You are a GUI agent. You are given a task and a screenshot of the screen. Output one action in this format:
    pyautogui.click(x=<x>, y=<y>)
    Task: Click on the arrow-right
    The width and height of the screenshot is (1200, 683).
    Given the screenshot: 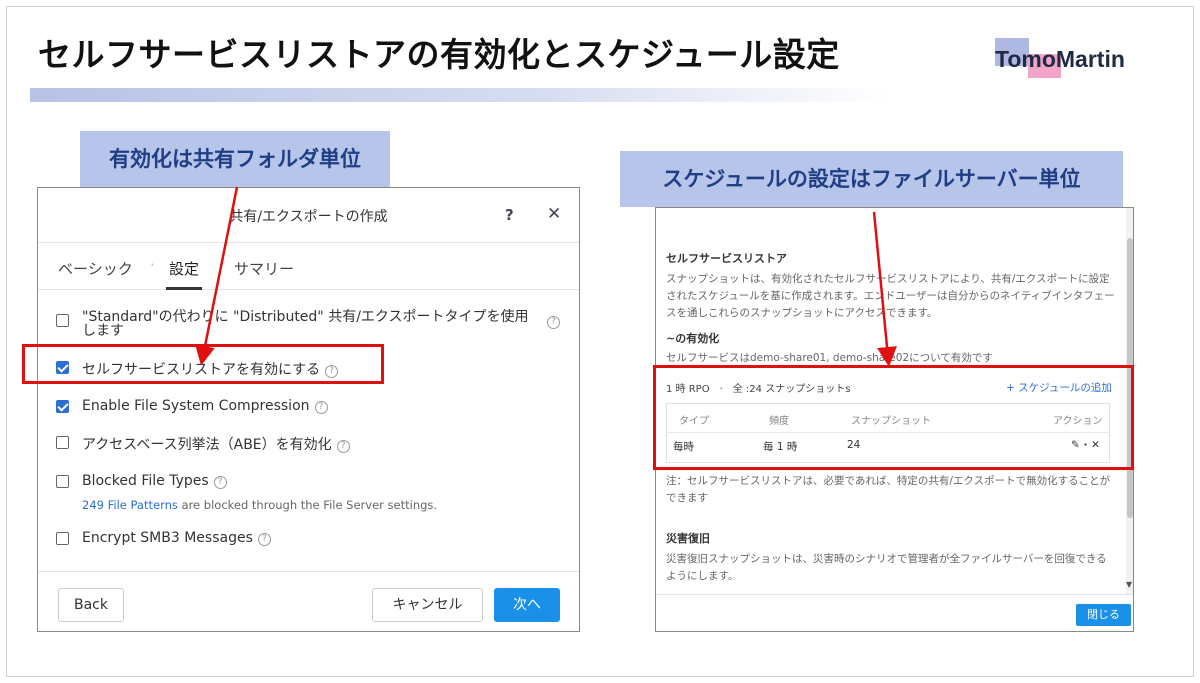 What is the action you would take?
    pyautogui.click(x=884, y=289)
    